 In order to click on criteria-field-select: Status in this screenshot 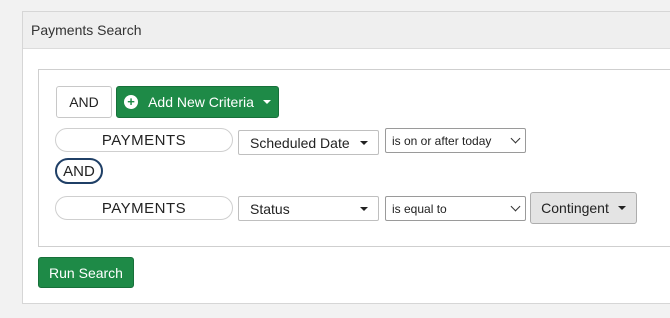, I will do `click(308, 208)`.